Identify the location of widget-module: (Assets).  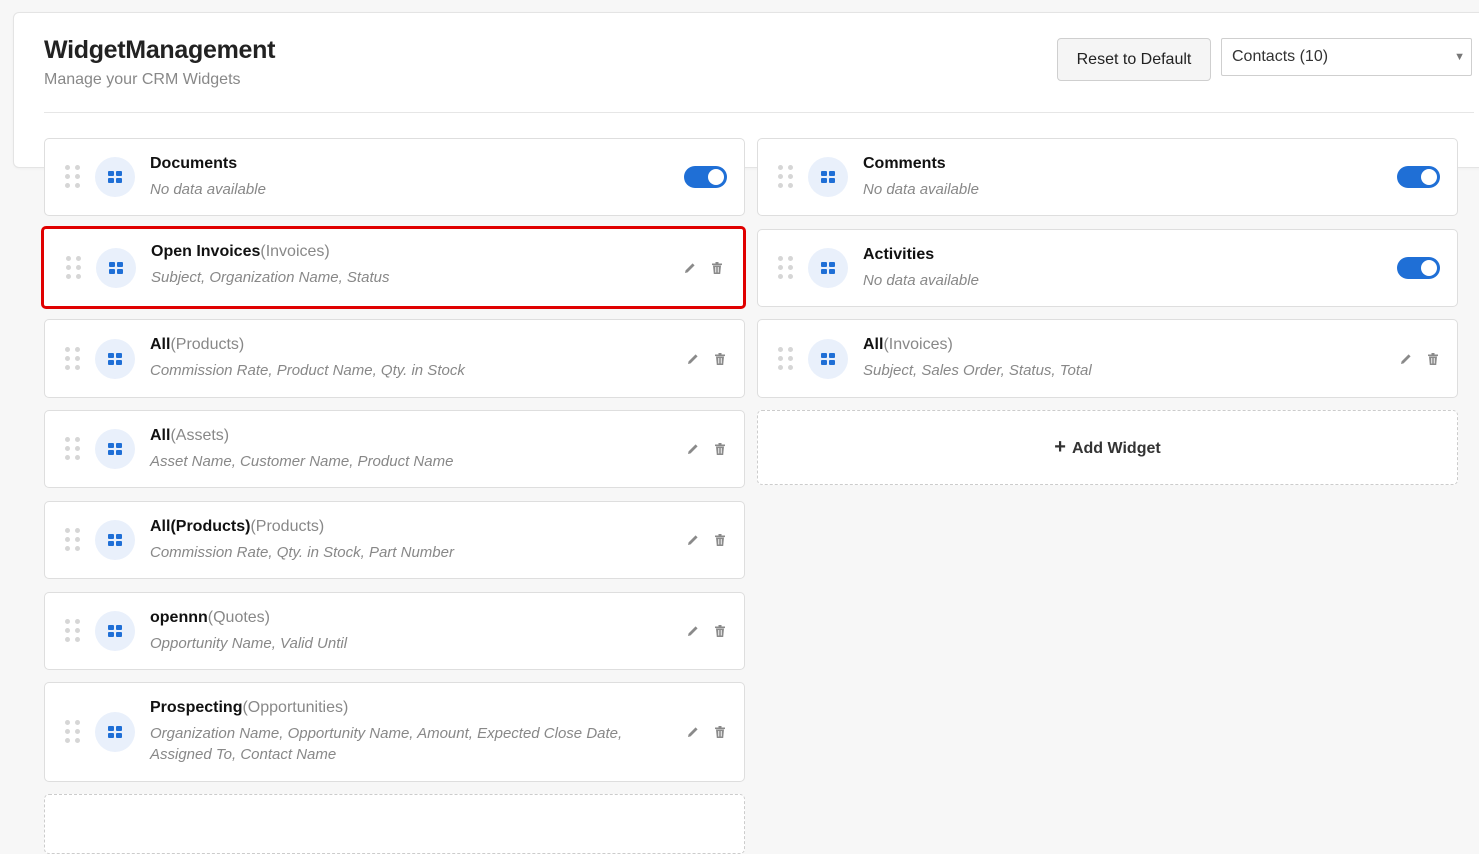
(200, 435).